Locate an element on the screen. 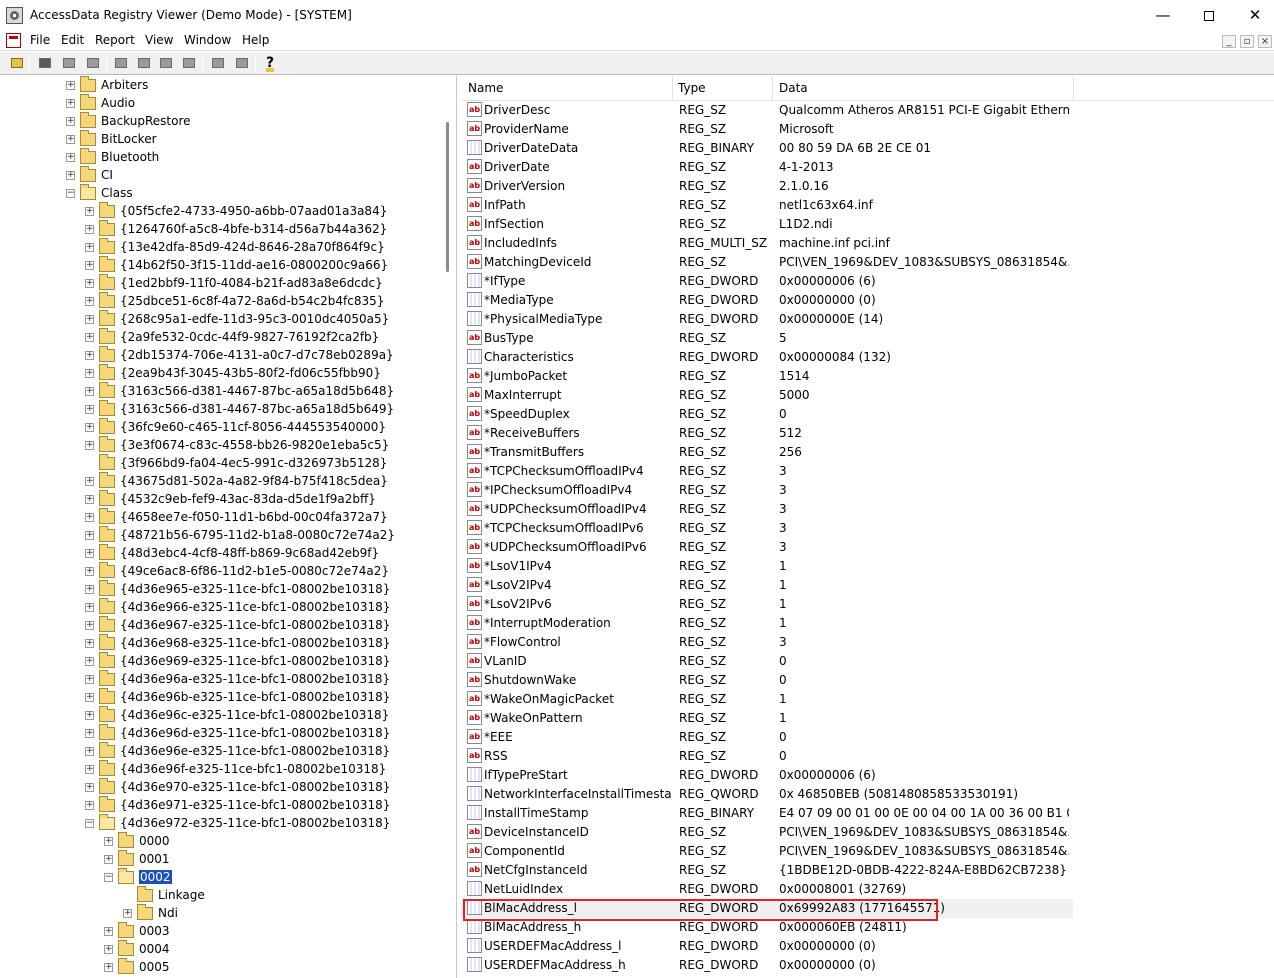  edit-report-button is located at coordinates (166, 63).